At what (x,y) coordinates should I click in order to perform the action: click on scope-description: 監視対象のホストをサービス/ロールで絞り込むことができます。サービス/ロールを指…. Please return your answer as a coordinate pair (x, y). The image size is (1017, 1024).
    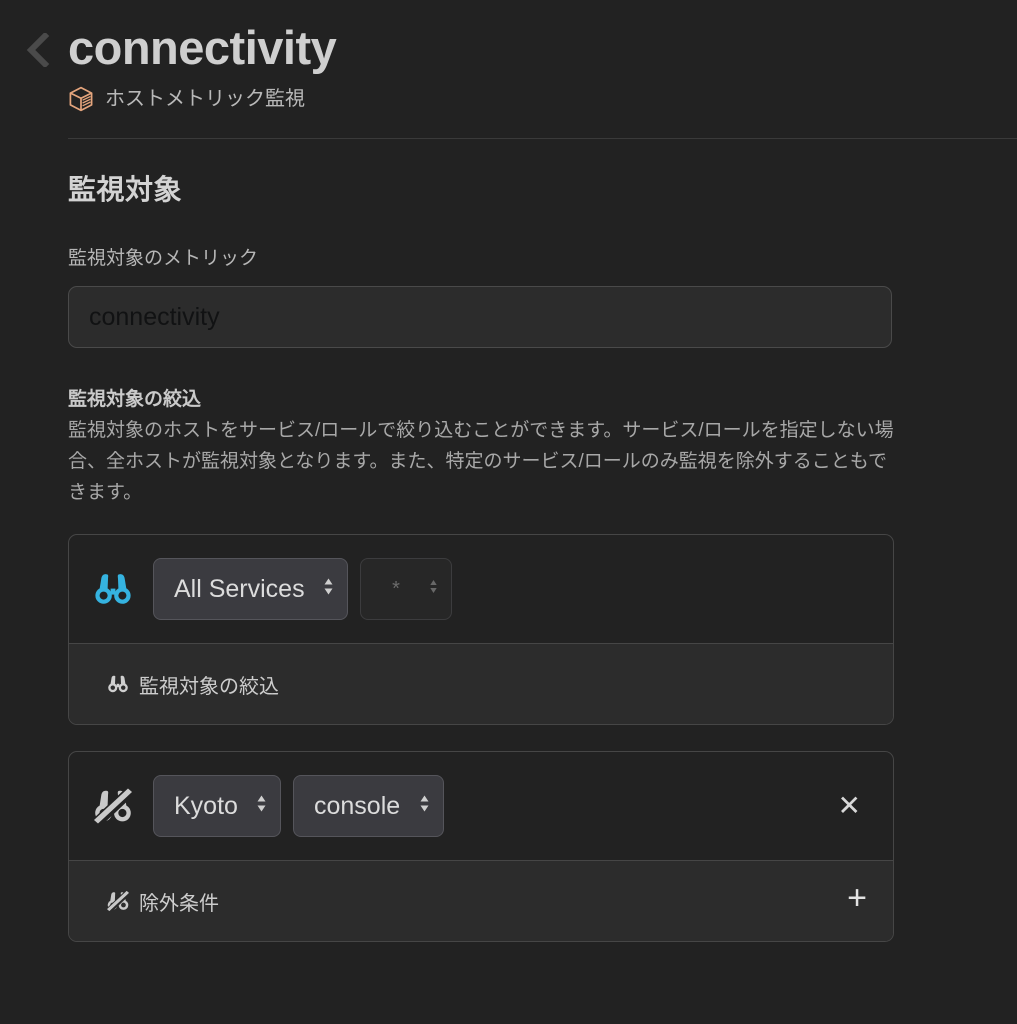
    Looking at the image, I should click on (481, 461).